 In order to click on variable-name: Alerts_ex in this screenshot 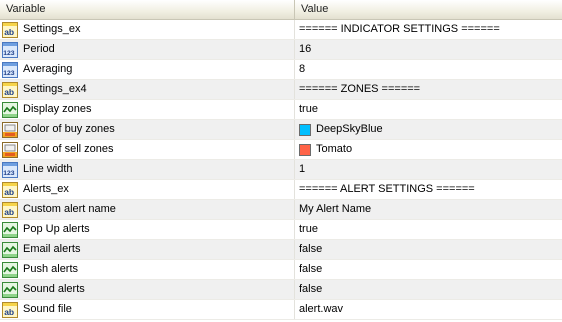, I will do `click(46, 189)`.